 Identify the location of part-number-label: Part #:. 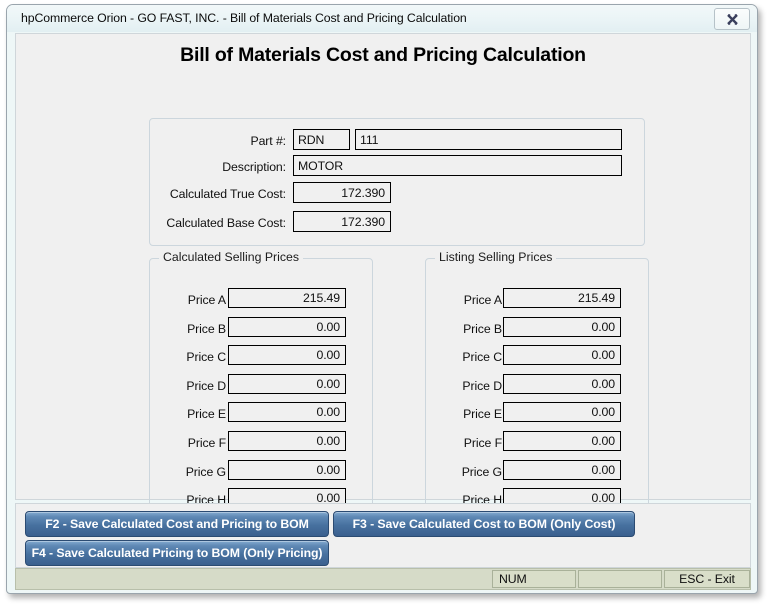
(268, 141).